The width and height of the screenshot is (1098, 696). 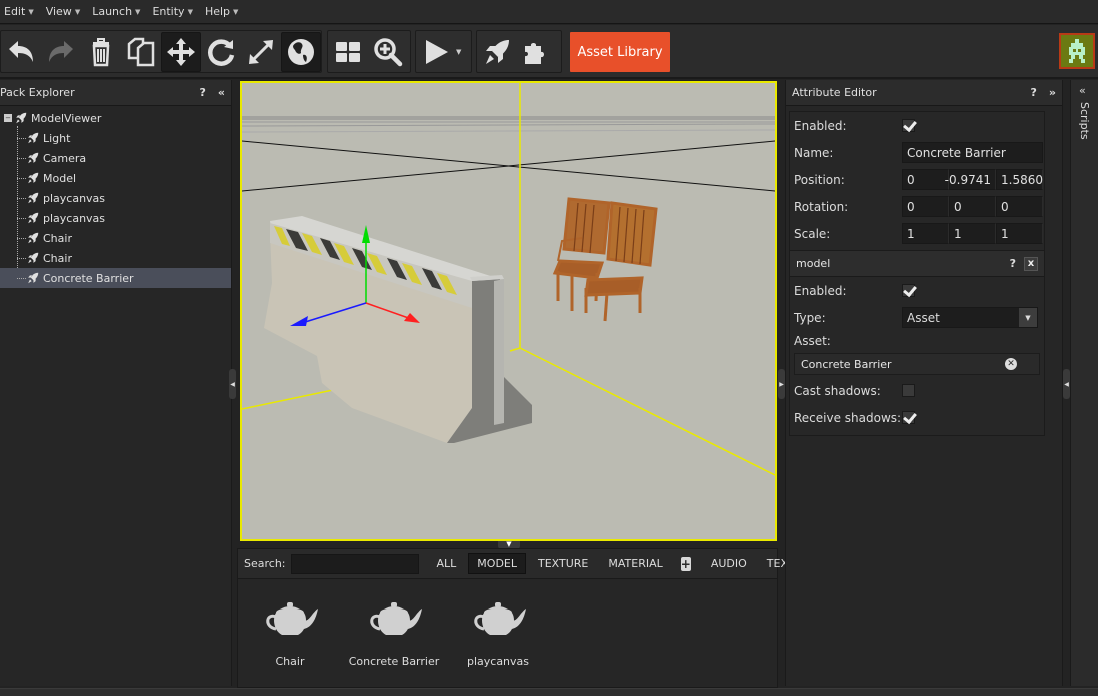 I want to click on remove-component-button: x, so click(x=1031, y=263).